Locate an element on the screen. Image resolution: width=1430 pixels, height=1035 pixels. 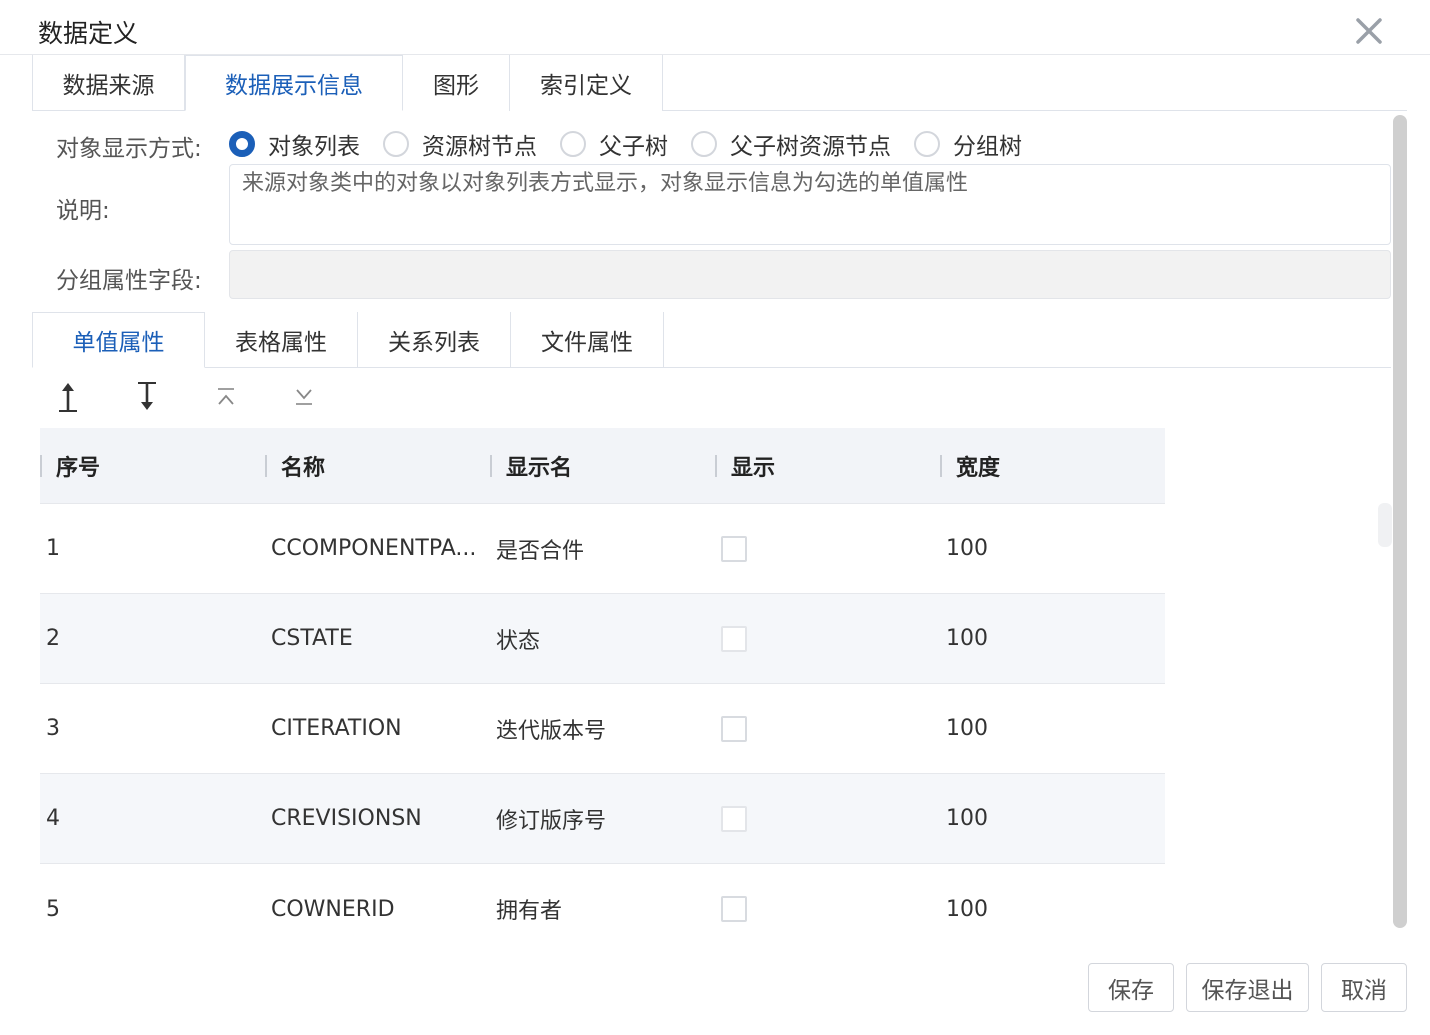
sub-tab-bar: 单值属性 表格属性 关系列表 文件属性 is located at coordinates (348, 340).